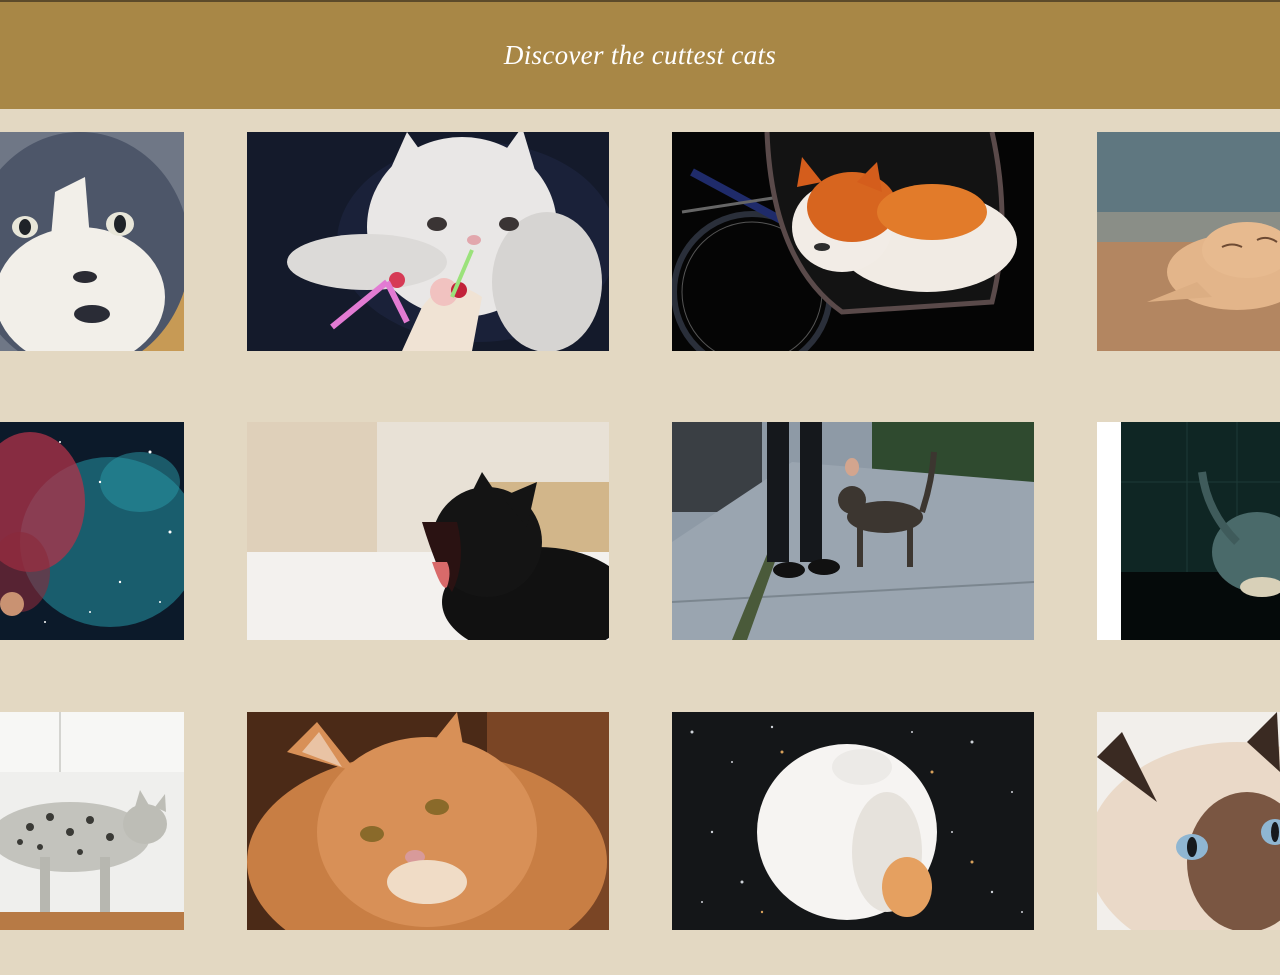 The height and width of the screenshot is (975, 1280). Describe the element at coordinates (1188, 531) in the screenshot. I see `cat-image-dark-room` at that location.